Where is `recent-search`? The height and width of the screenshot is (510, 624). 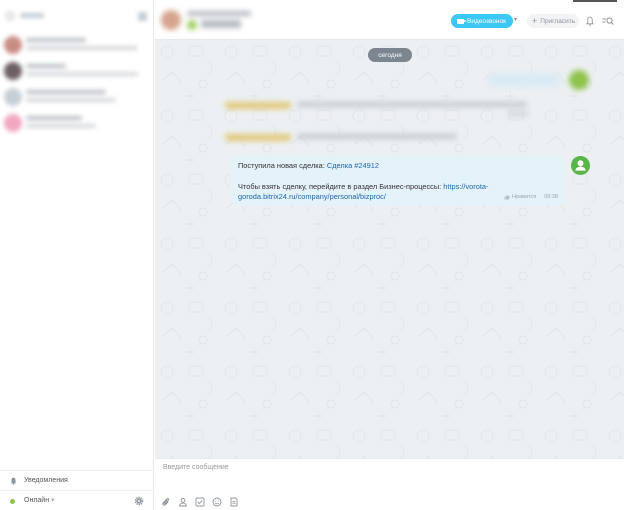 recent-search is located at coordinates (77, 18).